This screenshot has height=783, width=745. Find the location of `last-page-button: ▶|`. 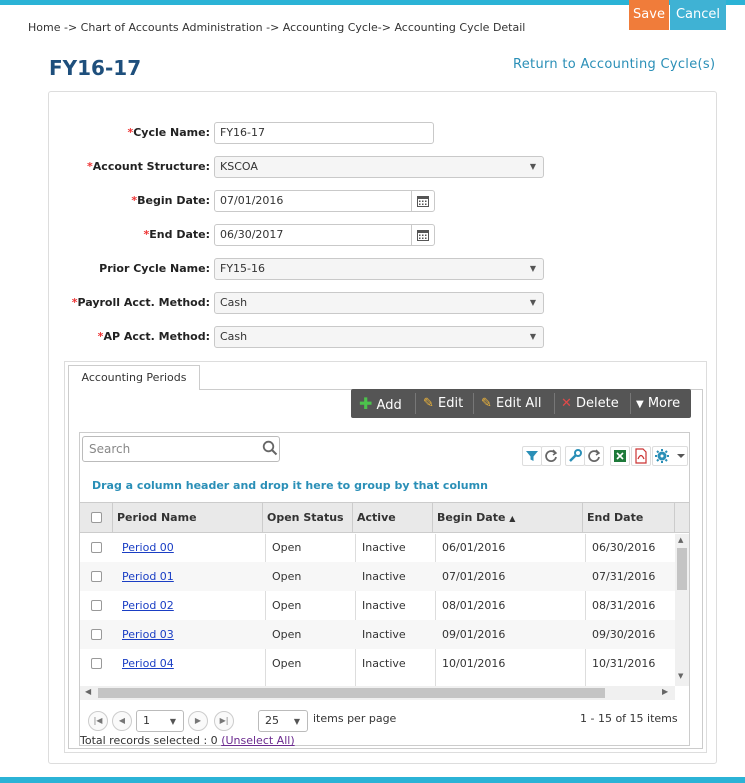

last-page-button: ▶| is located at coordinates (224, 721).